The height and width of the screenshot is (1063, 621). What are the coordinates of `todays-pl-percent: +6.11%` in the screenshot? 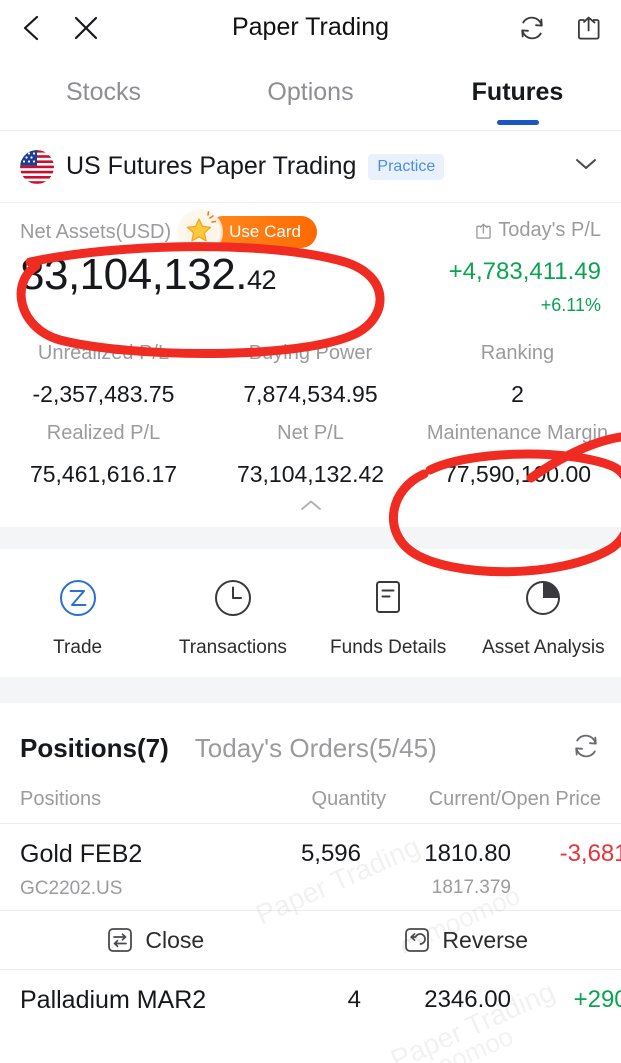 It's located at (570, 305).